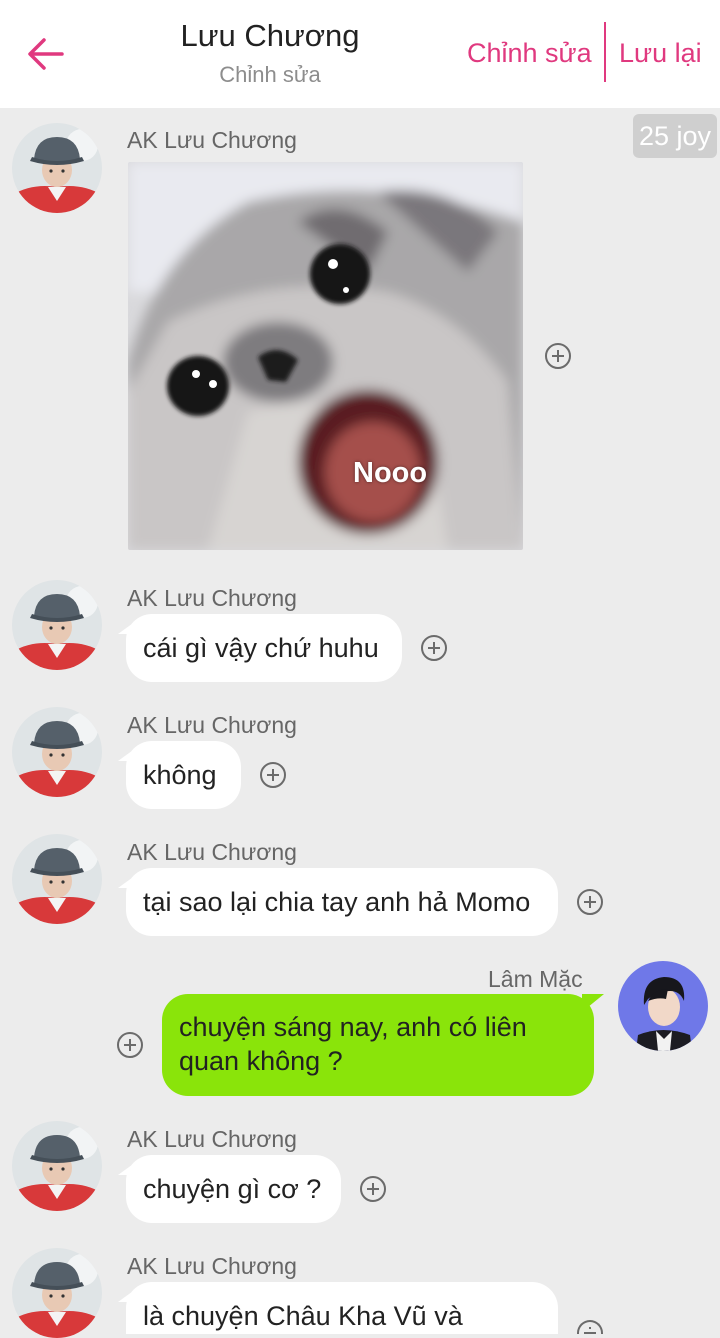 The width and height of the screenshot is (720, 1338). What do you see at coordinates (535, 979) in the screenshot?
I see `sender-name: Lâm Mặc` at bounding box center [535, 979].